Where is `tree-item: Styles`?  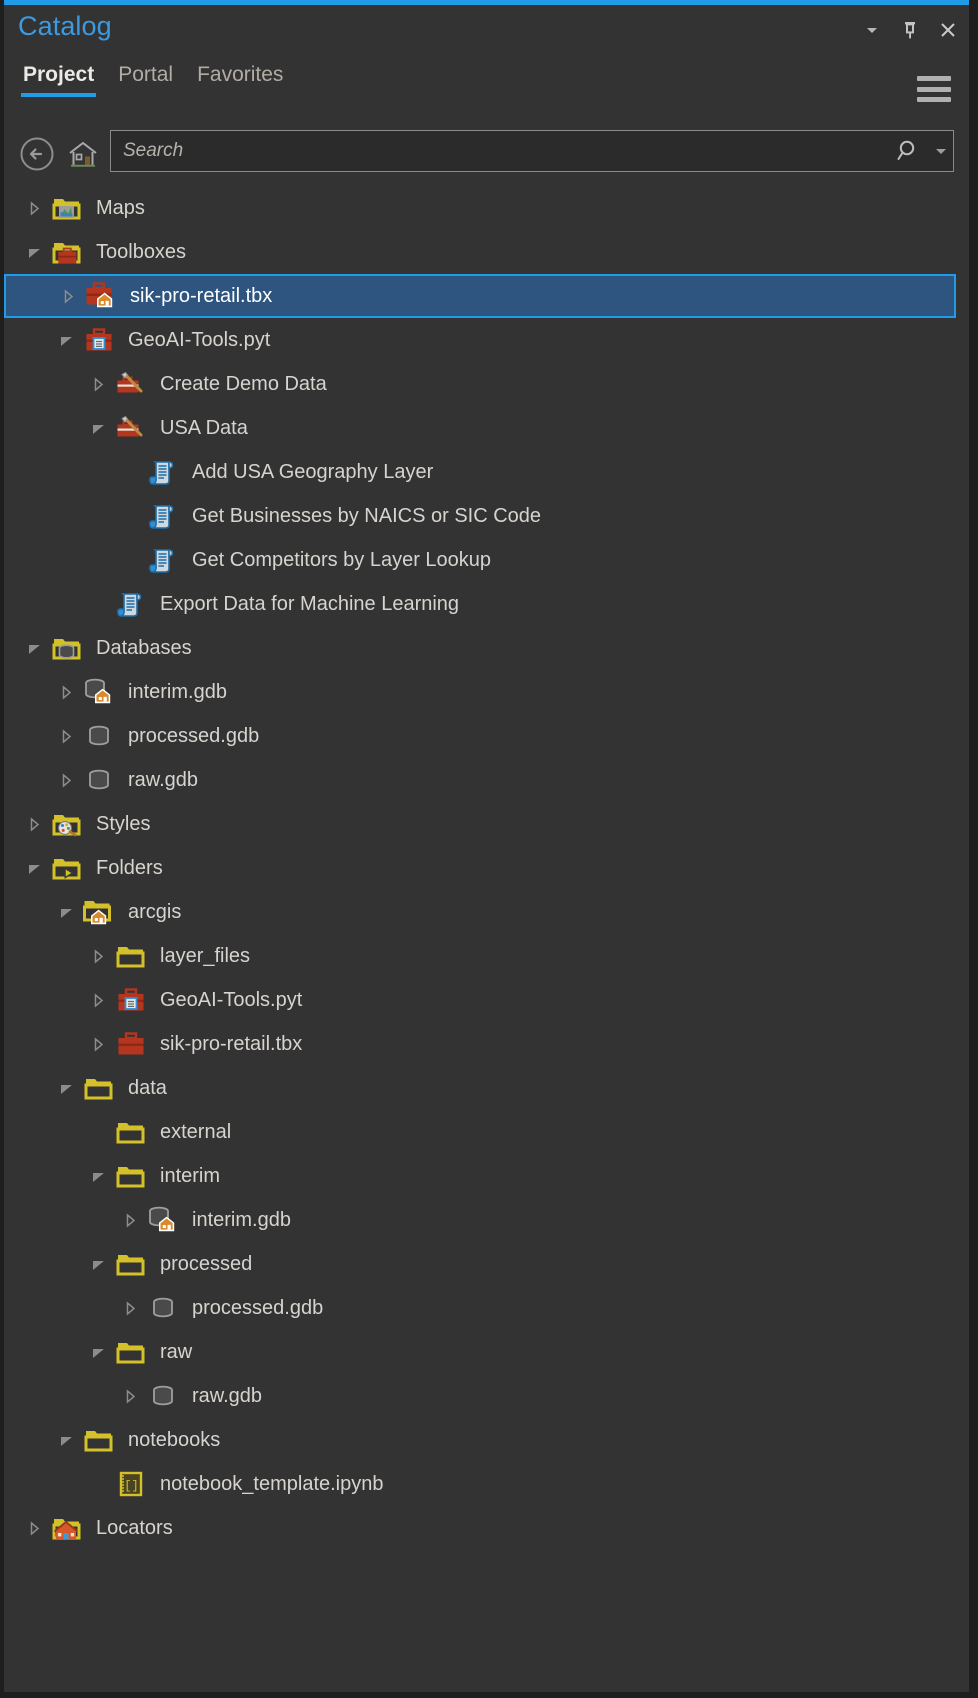 tree-item: Styles is located at coordinates (486, 824).